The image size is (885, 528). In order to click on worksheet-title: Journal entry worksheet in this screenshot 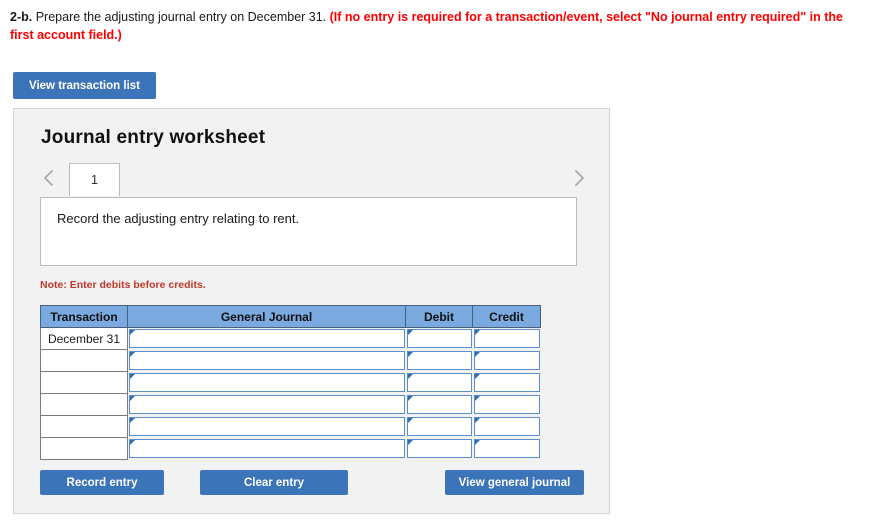, I will do `click(153, 137)`.